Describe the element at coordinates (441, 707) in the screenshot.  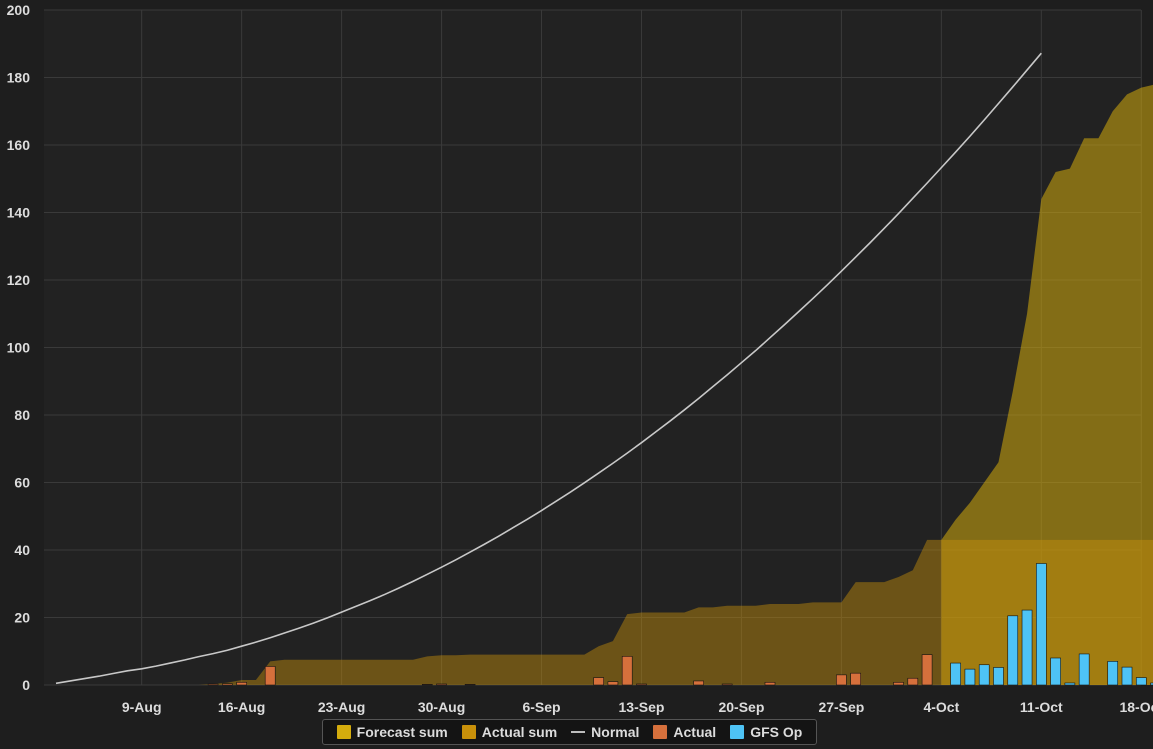
I see `x-tick-label: 30-Aug` at that location.